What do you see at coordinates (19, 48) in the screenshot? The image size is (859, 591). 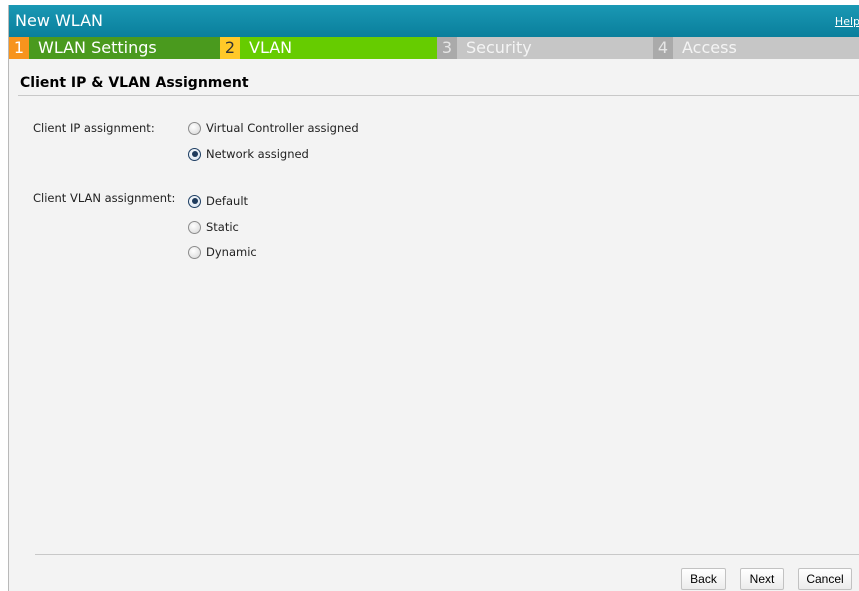 I see `step-number: 1` at bounding box center [19, 48].